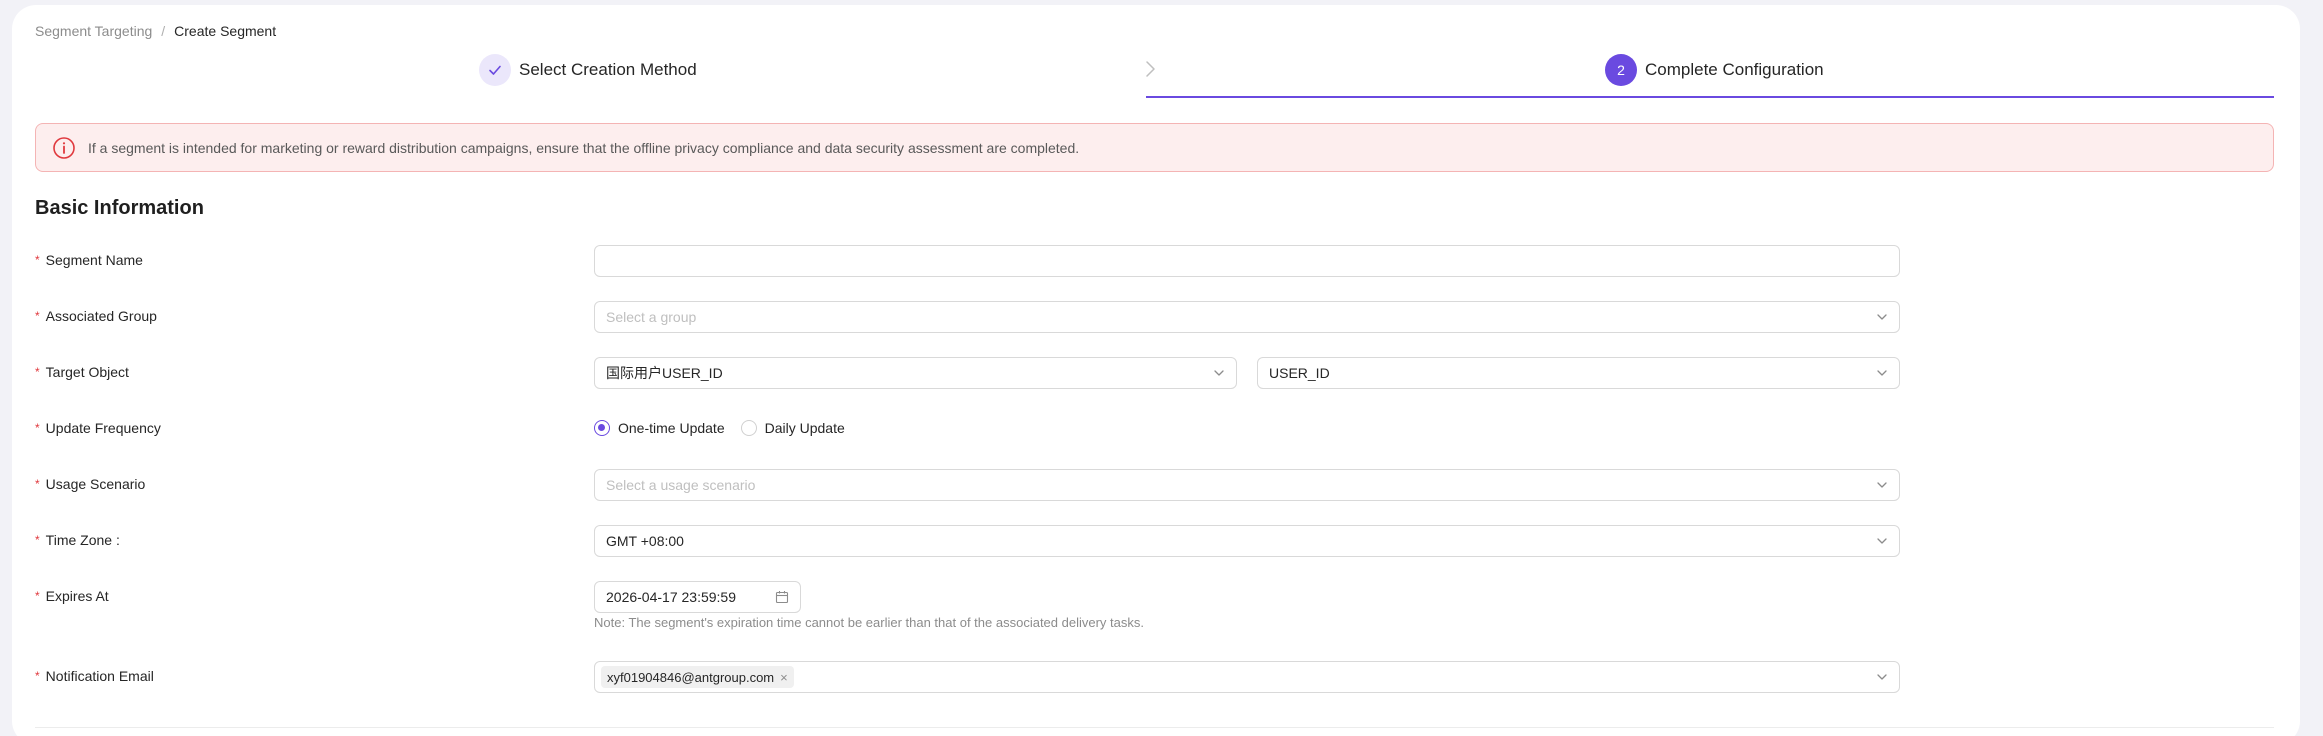 Image resolution: width=2323 pixels, height=736 pixels. What do you see at coordinates (651, 317) in the screenshot?
I see `associated-group-placeholder: Select a group` at bounding box center [651, 317].